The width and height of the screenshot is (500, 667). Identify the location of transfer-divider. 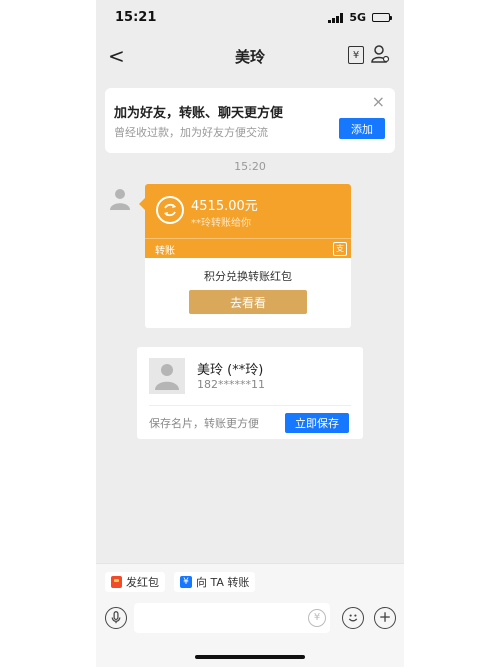
(248, 238).